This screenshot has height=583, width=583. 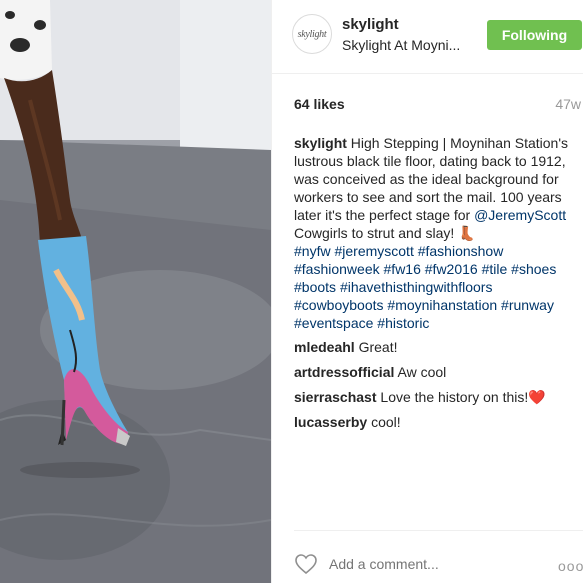 What do you see at coordinates (461, 251) in the screenshot?
I see `hashtag-link: #fashionshow` at bounding box center [461, 251].